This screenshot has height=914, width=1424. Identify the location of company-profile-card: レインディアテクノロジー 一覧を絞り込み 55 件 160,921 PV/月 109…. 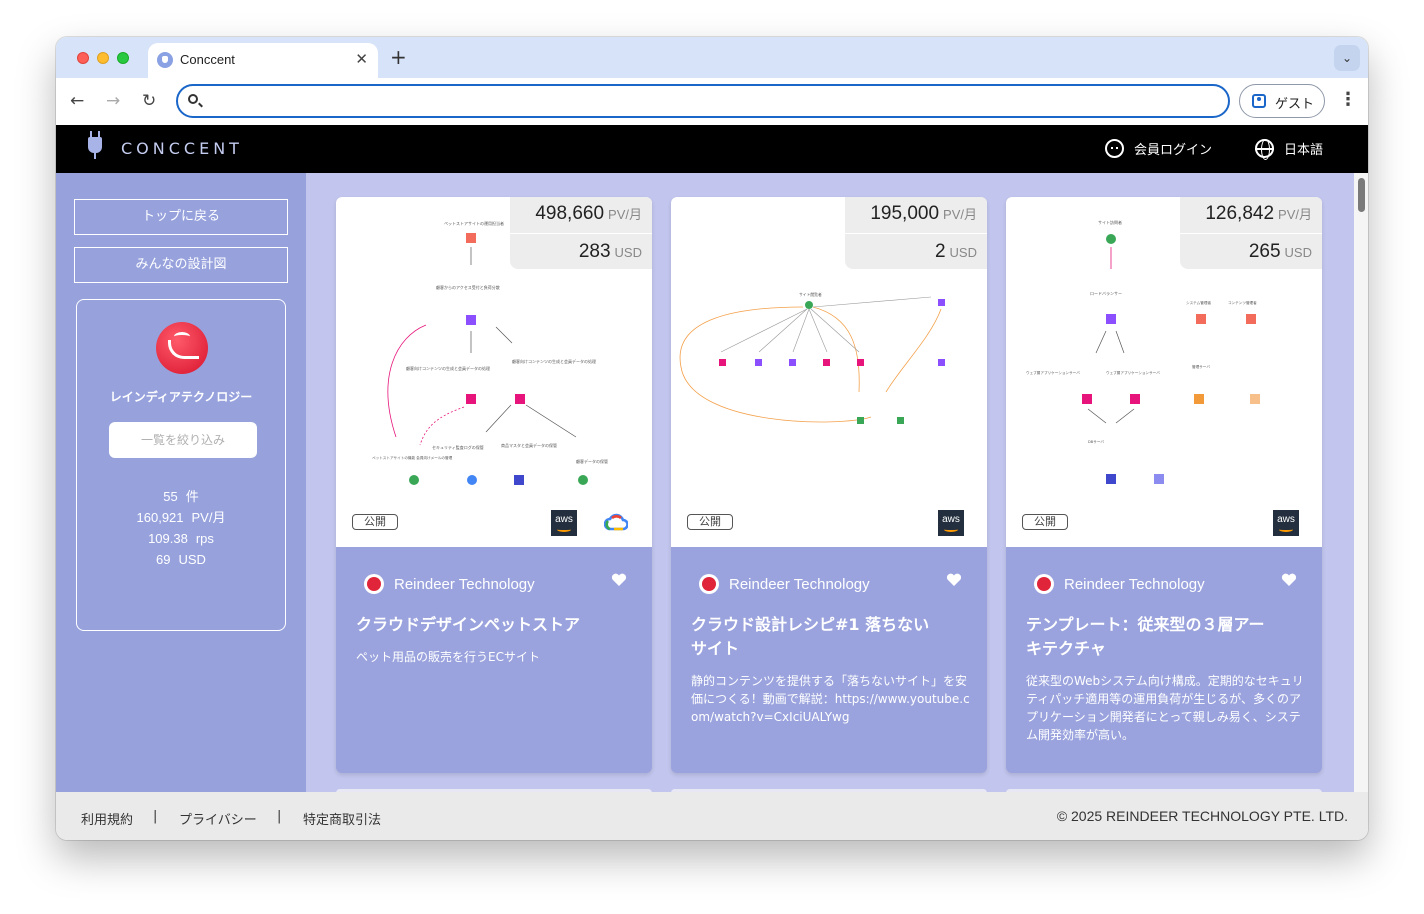
(181, 465).